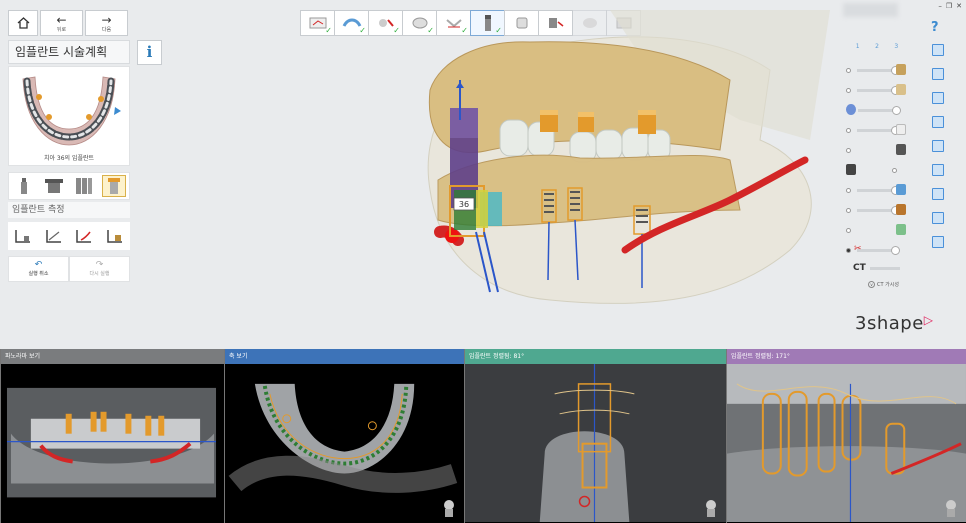 The width and height of the screenshot is (966, 523). What do you see at coordinates (938, 170) in the screenshot?
I see `view-bottom-icon` at bounding box center [938, 170].